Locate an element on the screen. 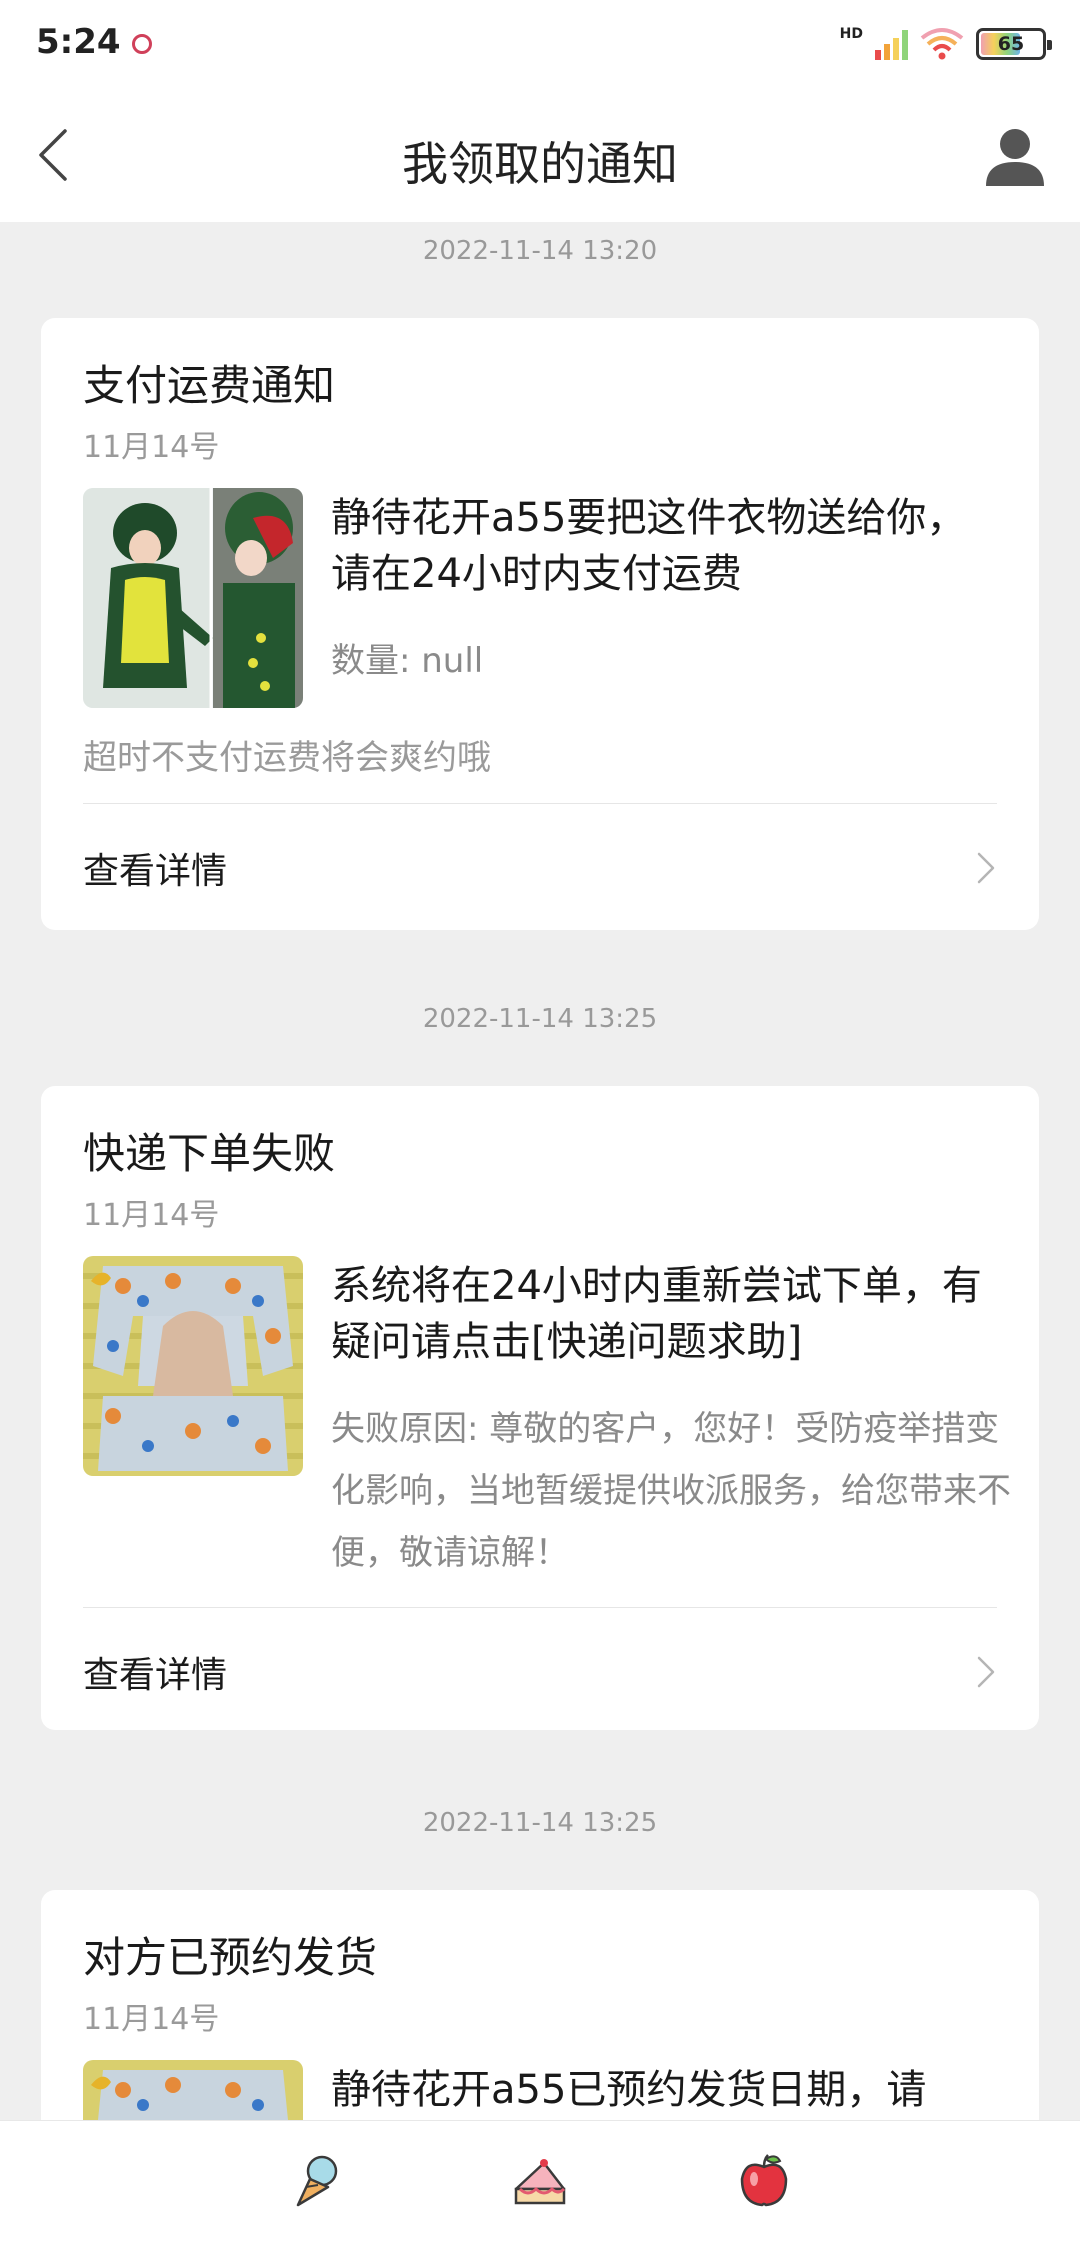 The image size is (1080, 2248). bottom-bar is located at coordinates (540, 2184).